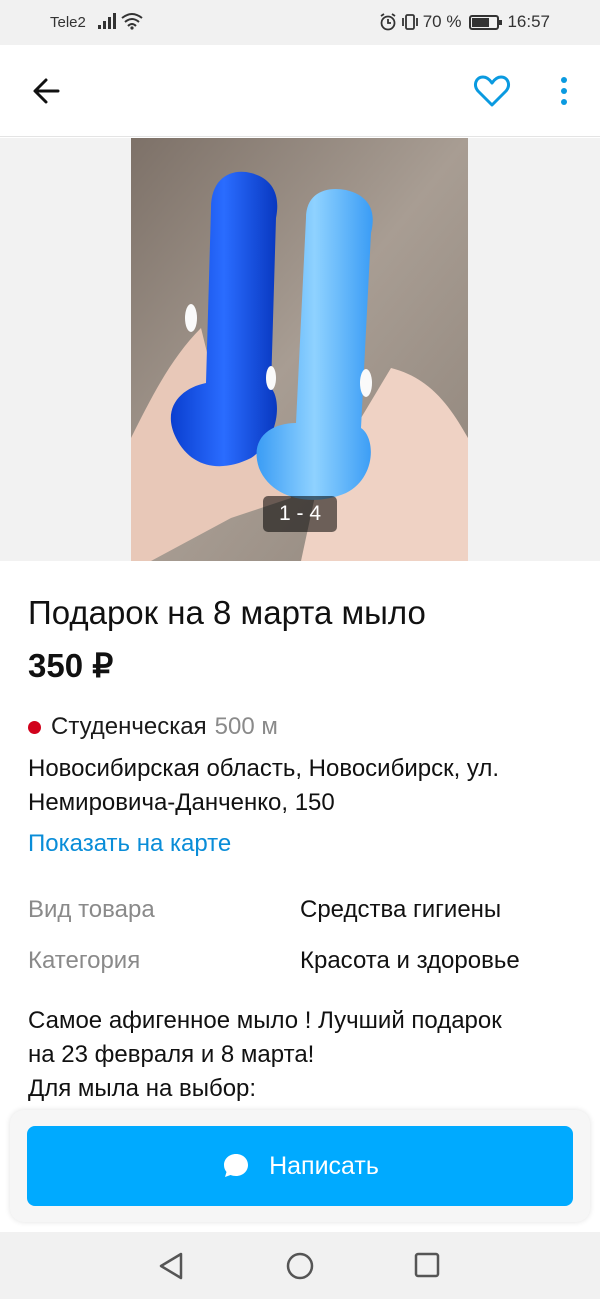 This screenshot has height=1299, width=600. Describe the element at coordinates (107, 21) in the screenshot. I see `signal-icon` at that location.